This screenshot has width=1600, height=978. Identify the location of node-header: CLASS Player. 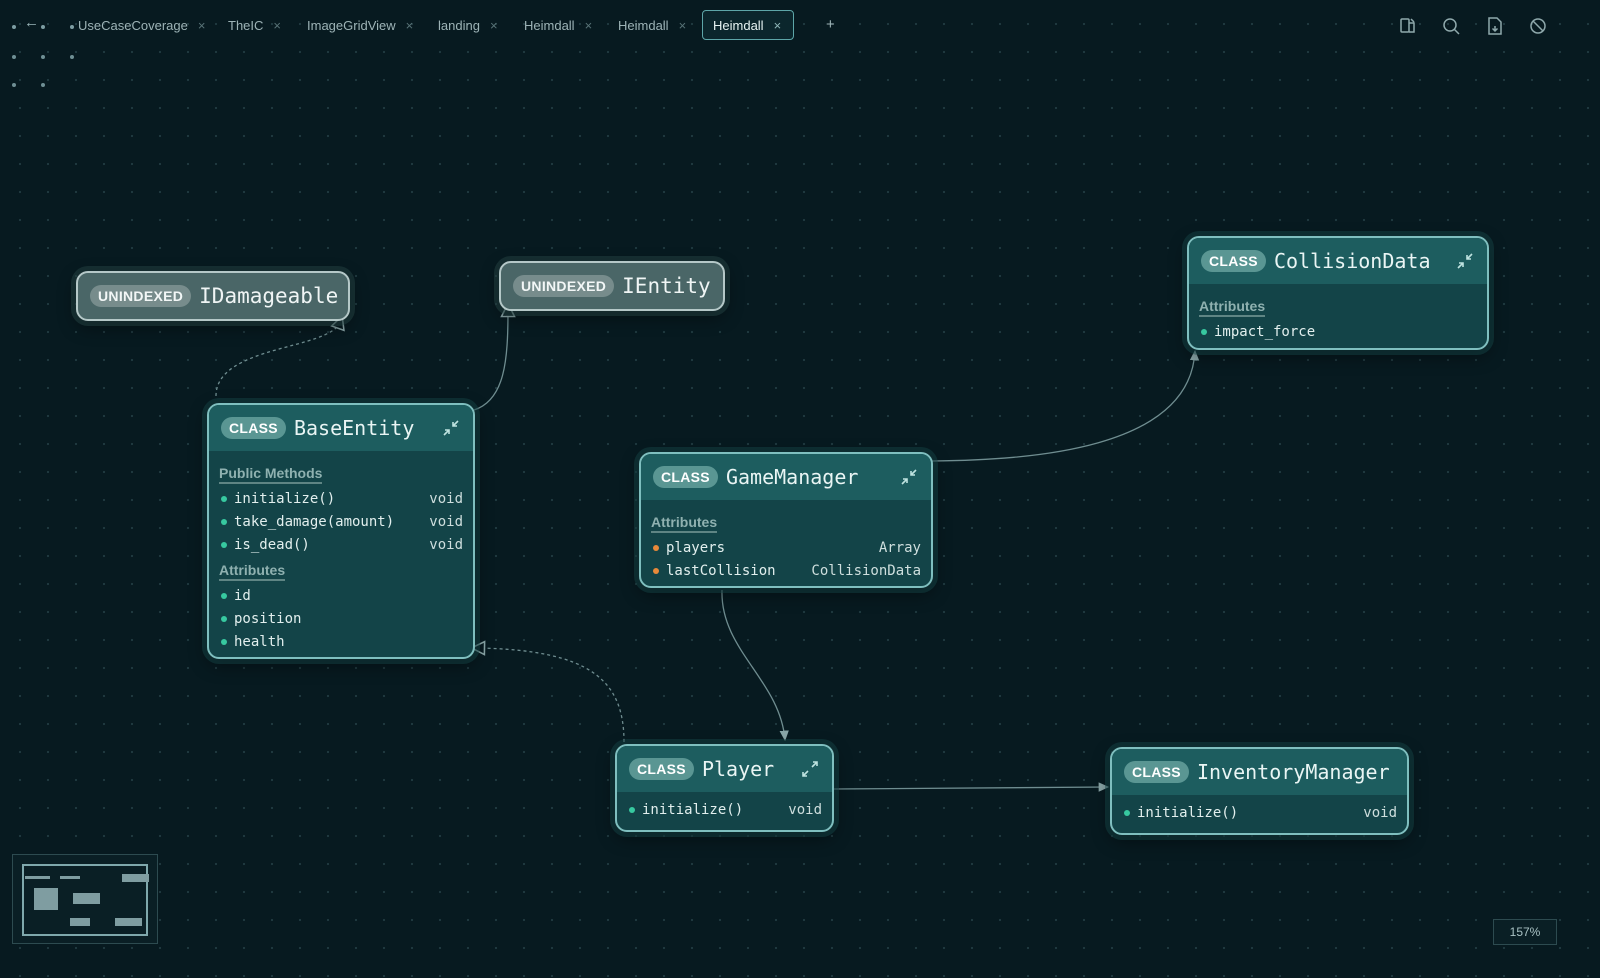
(724, 769).